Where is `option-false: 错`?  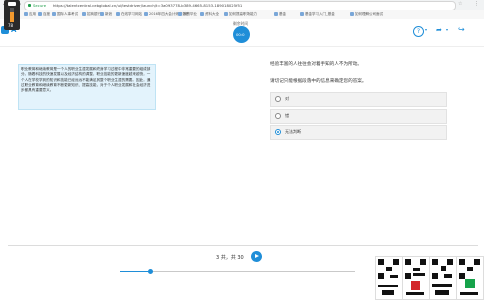
option-false: 错 is located at coordinates (358, 116).